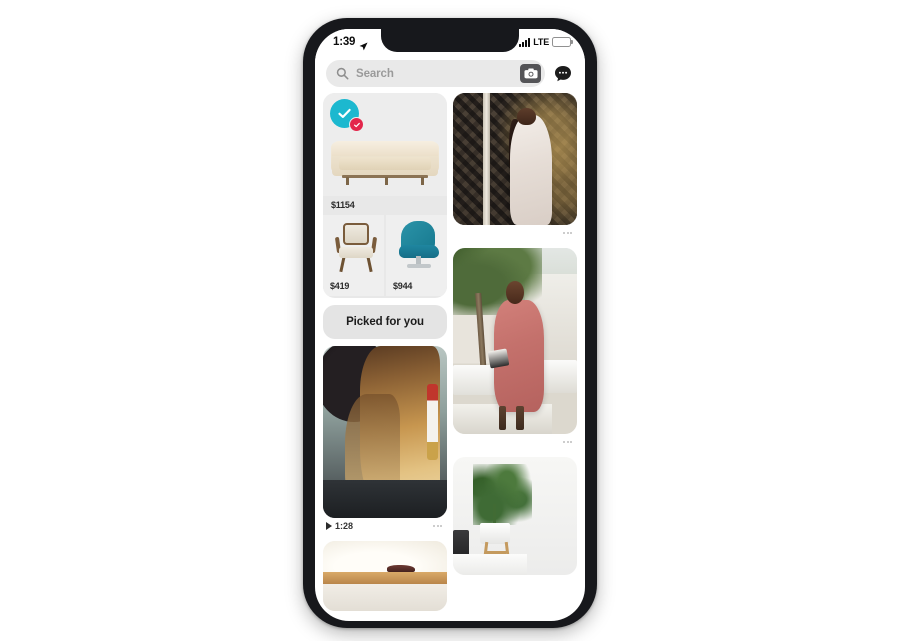  I want to click on armchair-illustration, so click(353, 246).